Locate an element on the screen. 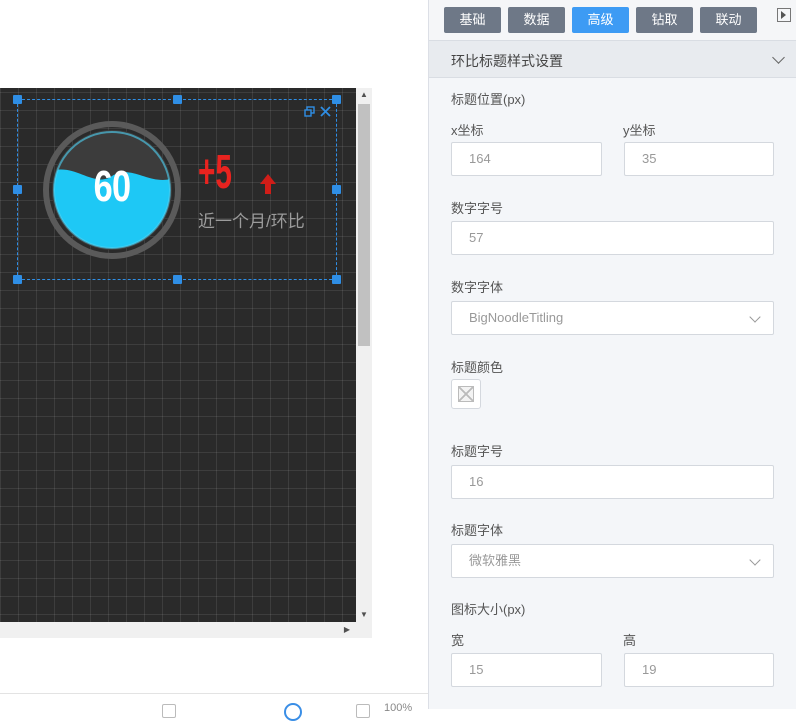 Image resolution: width=796 pixels, height=721 pixels. title-size-label: 标题字号 is located at coordinates (477, 451).